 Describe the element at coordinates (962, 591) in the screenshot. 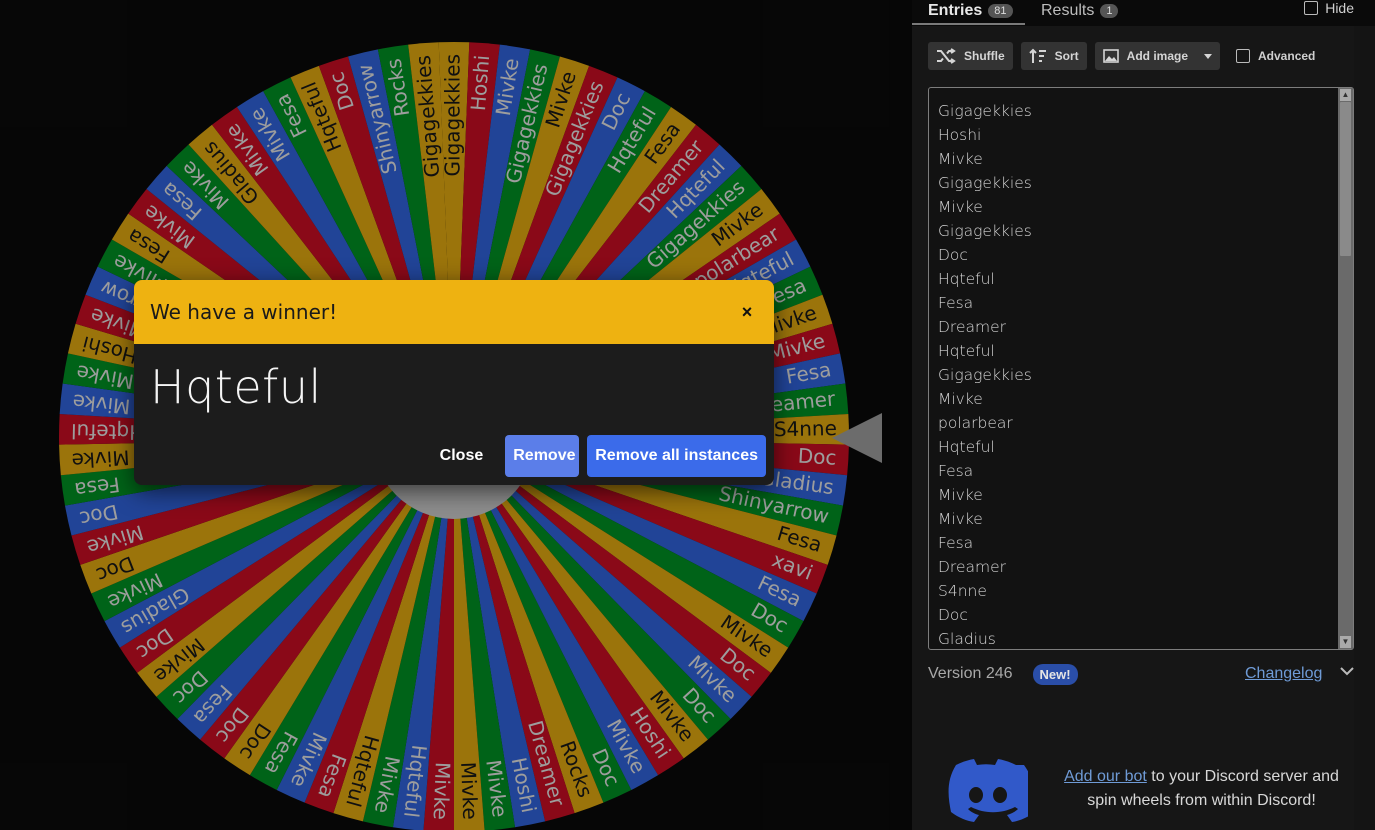

I see `entry-line: S4nne` at that location.